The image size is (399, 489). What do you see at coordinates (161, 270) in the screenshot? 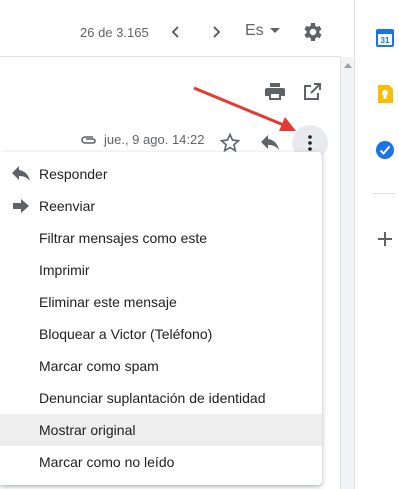
I see `menu-item-print: Imprimir` at bounding box center [161, 270].